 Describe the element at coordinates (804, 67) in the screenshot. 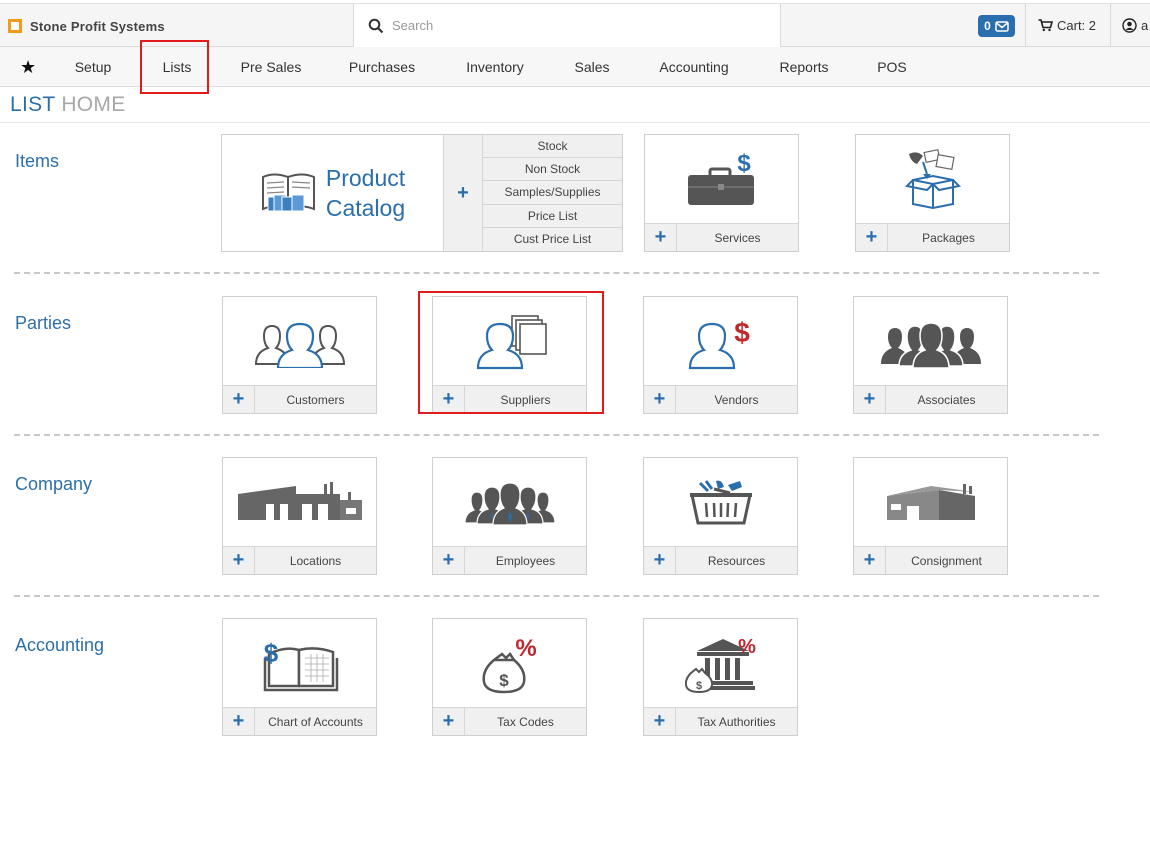

I see `nav-reports: Reports` at that location.